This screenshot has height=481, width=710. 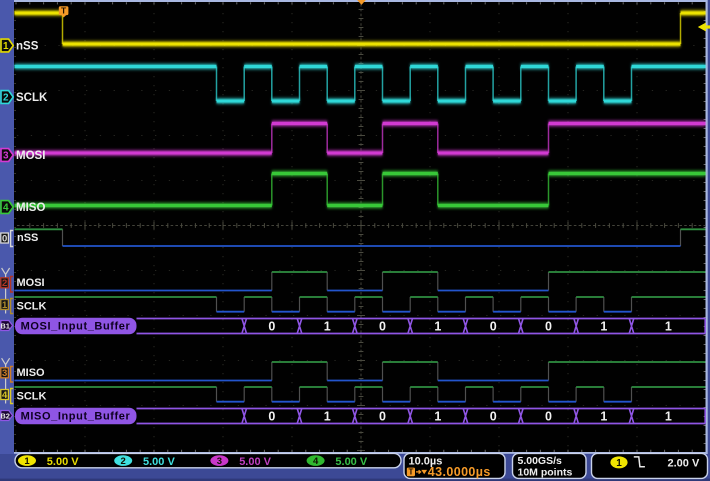 What do you see at coordinates (540, 461) in the screenshot?
I see `svg-text: 5.00GS/s` at bounding box center [540, 461].